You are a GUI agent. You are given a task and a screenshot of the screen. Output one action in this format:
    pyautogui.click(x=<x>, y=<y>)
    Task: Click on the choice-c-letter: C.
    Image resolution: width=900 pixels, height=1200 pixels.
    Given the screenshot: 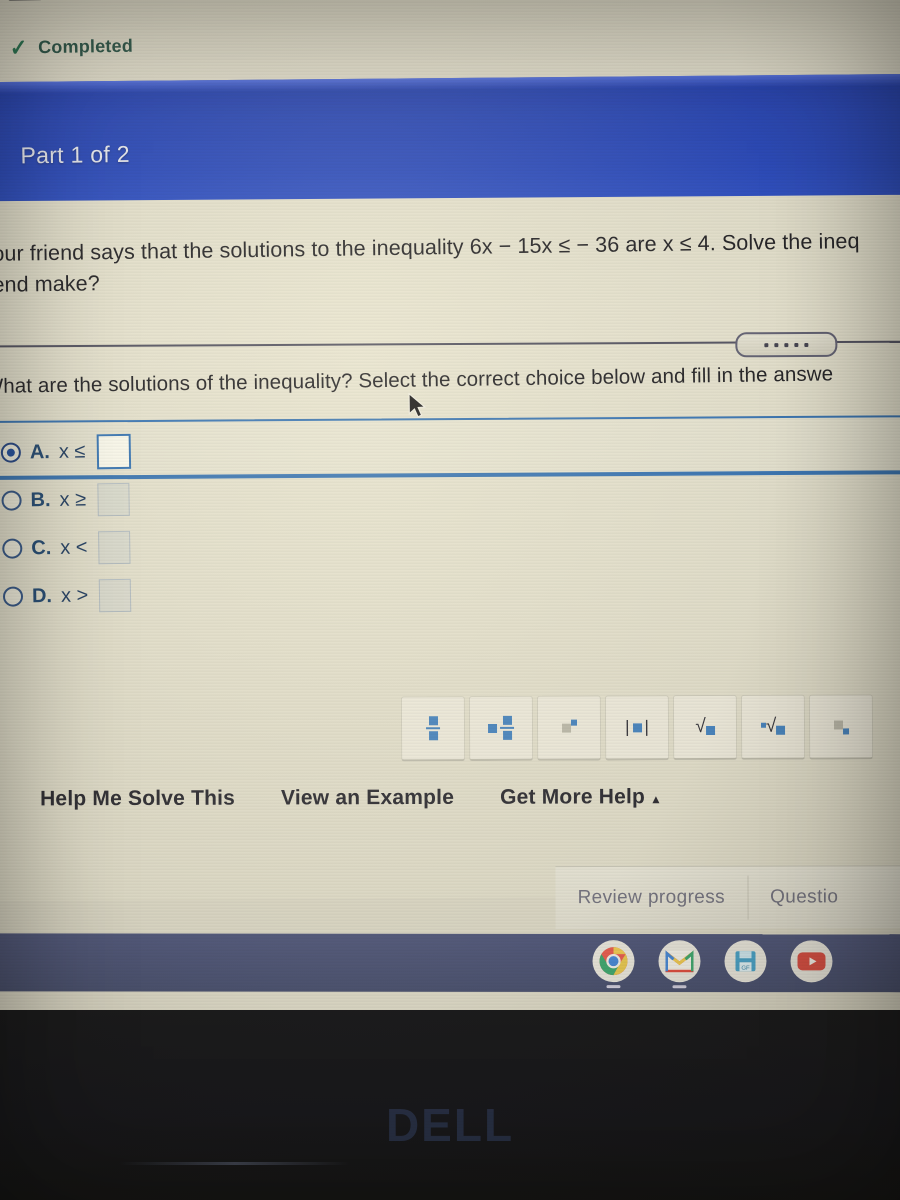 What is the action you would take?
    pyautogui.click(x=41, y=547)
    